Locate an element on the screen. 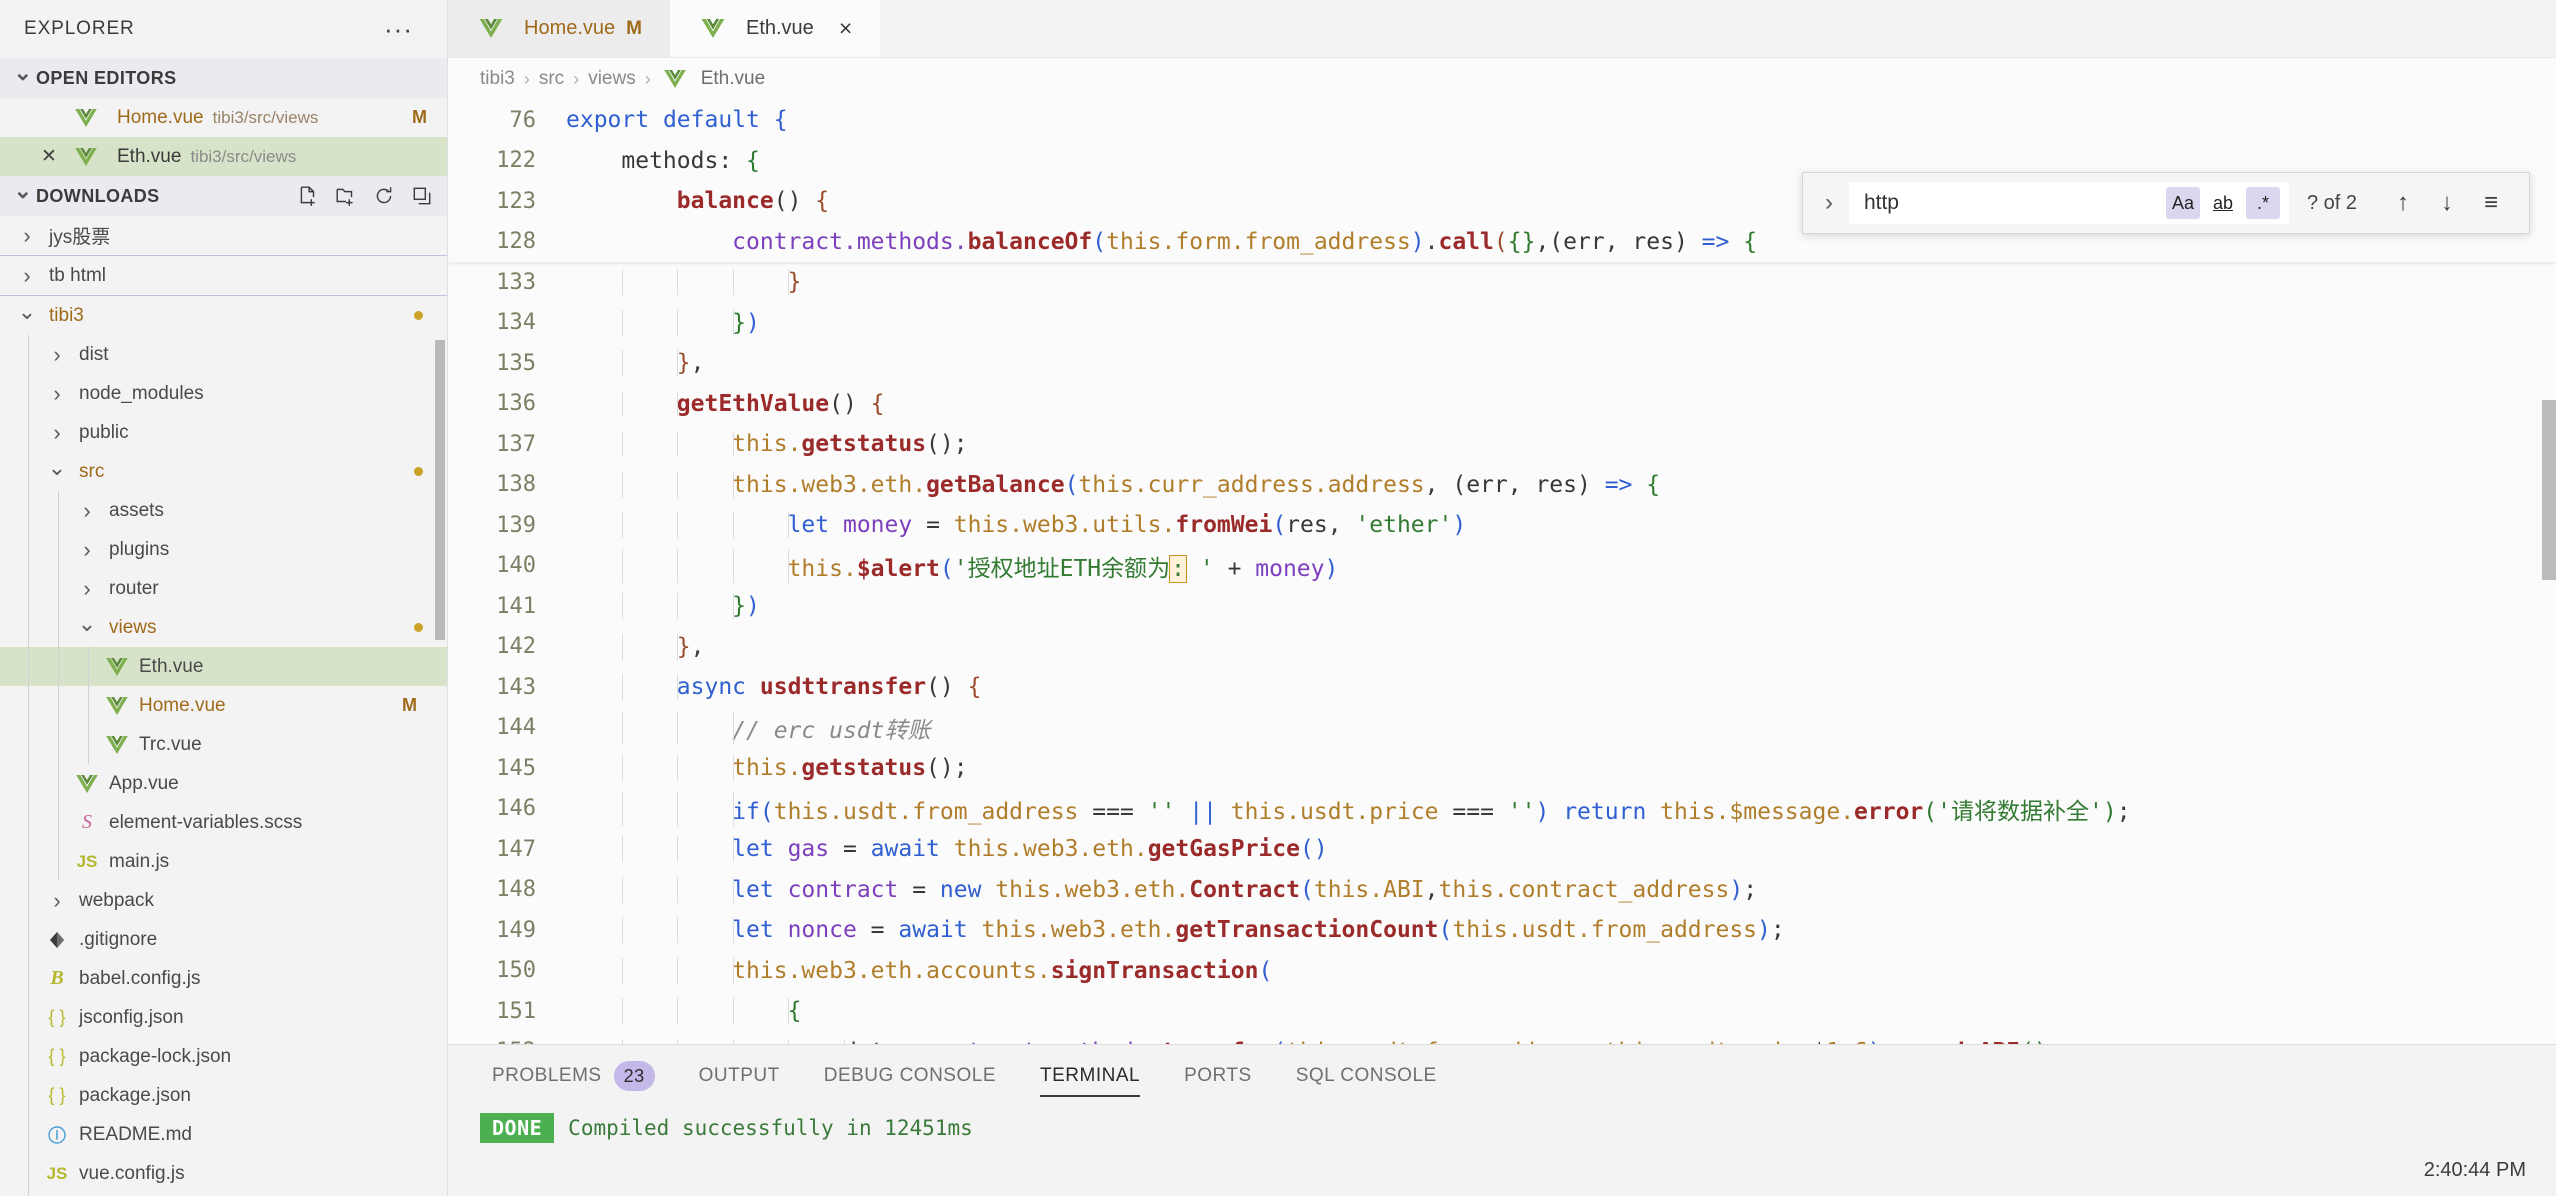 Image resolution: width=2556 pixels, height=1196 pixels. close-icon: × is located at coordinates (845, 28).